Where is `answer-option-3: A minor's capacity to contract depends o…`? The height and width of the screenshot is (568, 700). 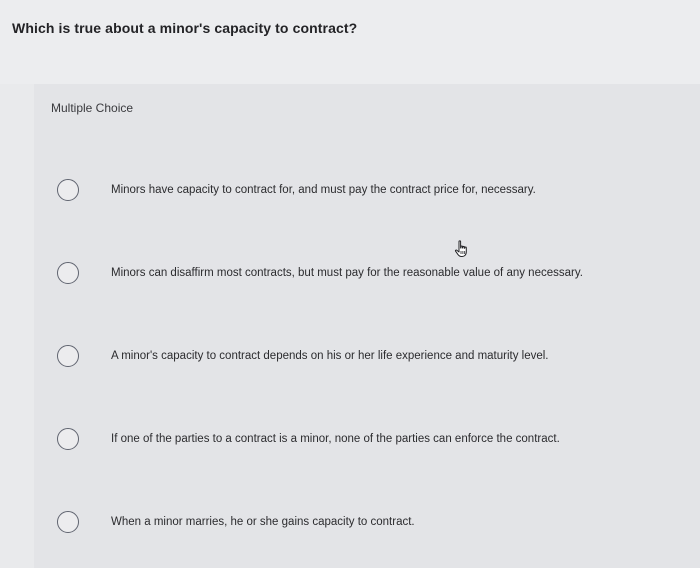
answer-option-3: A minor's capacity to contract depends o… is located at coordinates (367, 356).